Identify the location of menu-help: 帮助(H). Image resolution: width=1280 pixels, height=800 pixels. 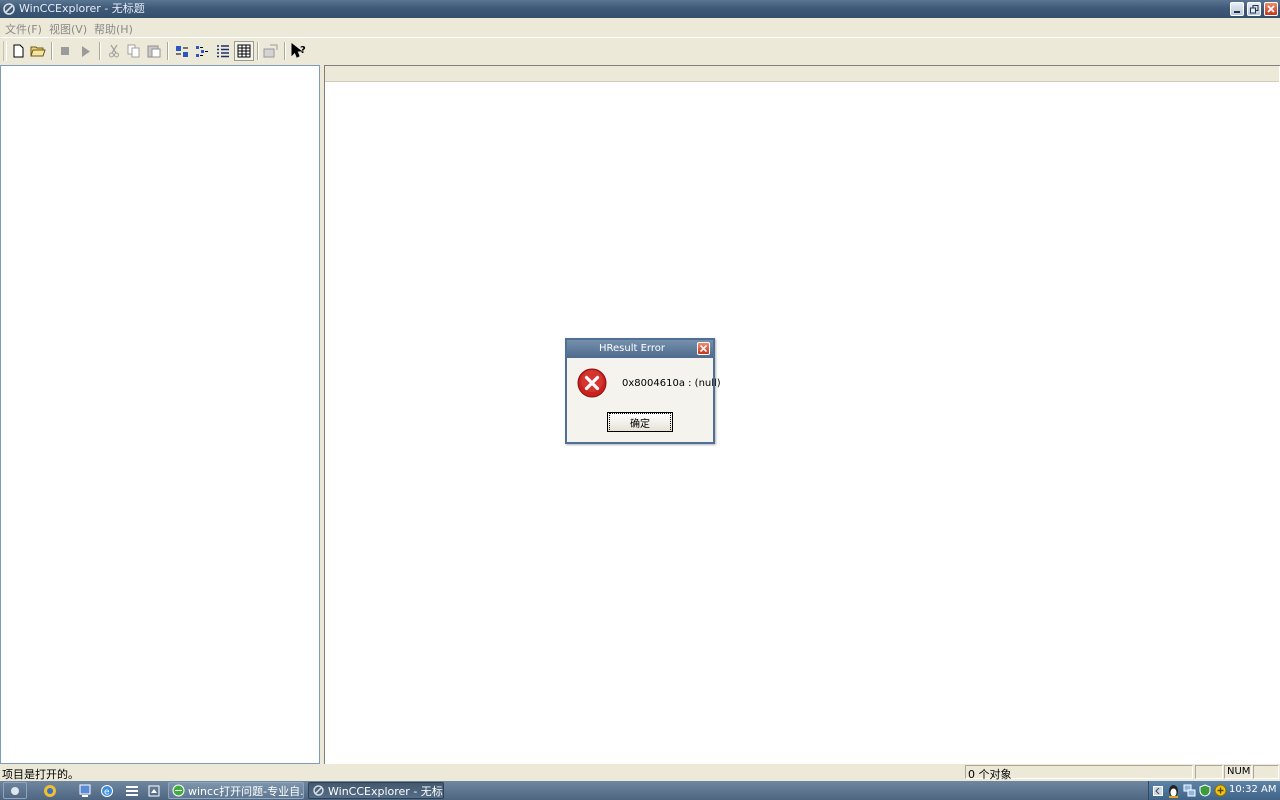
(113, 29).